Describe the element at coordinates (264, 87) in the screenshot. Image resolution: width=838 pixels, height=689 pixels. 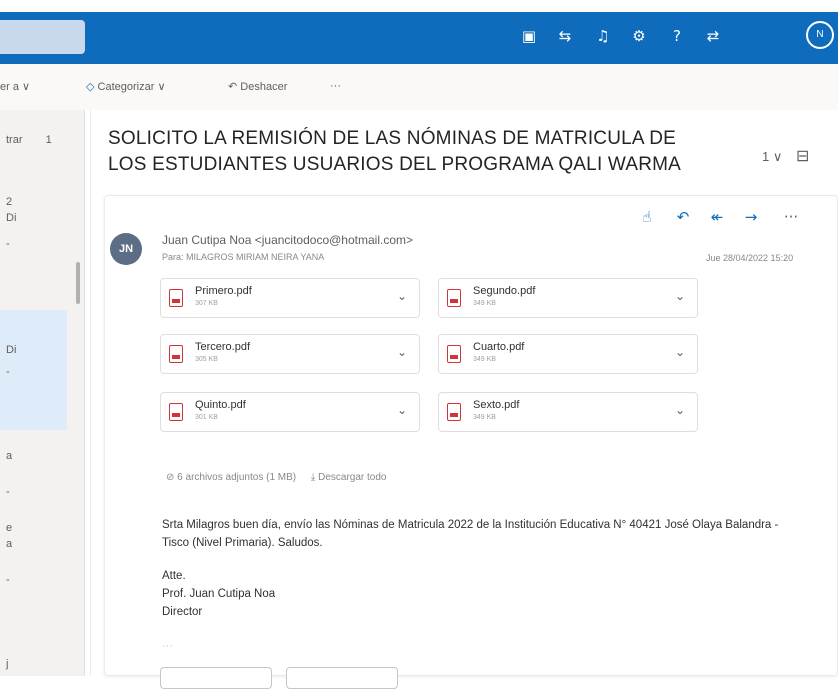
I see `undo-label: Deshacer` at that location.